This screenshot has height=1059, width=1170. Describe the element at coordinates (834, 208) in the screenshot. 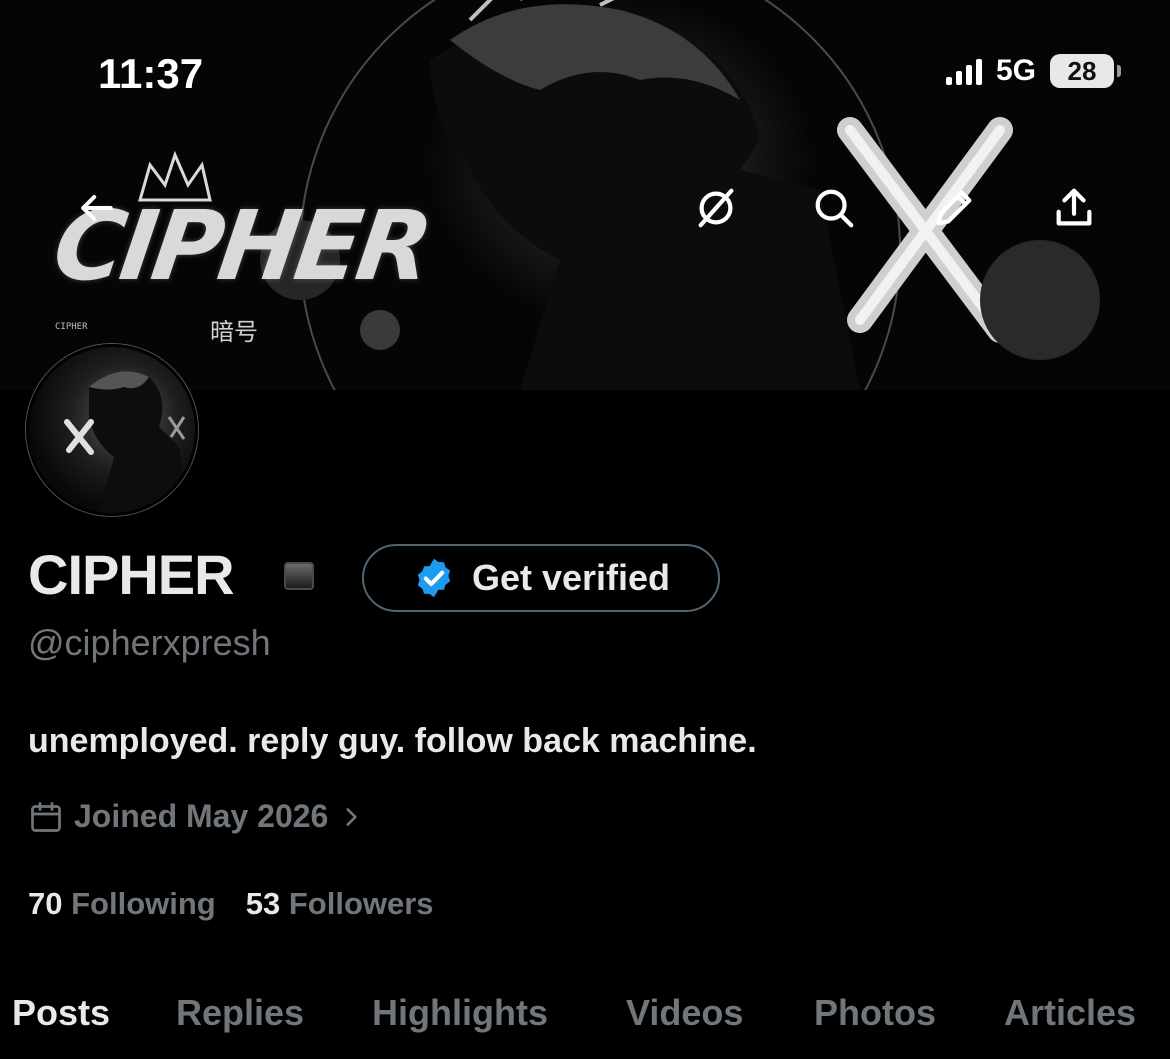

I see `search-icon` at that location.